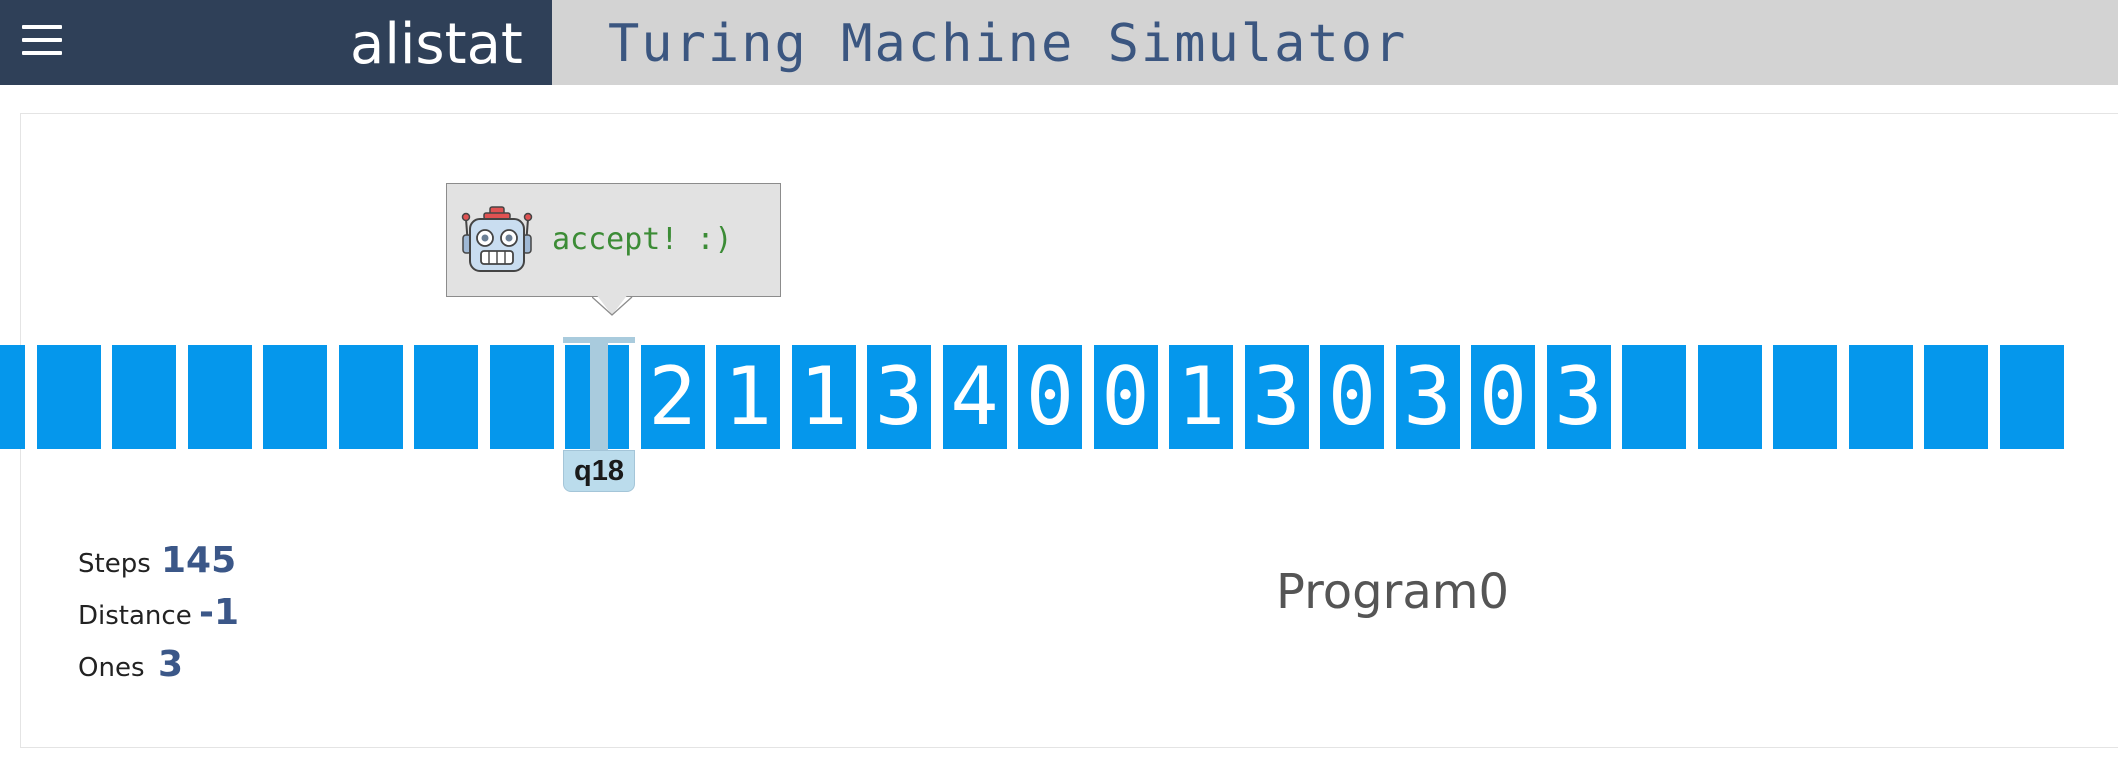  What do you see at coordinates (219, 612) in the screenshot?
I see `distance-value: -1` at bounding box center [219, 612].